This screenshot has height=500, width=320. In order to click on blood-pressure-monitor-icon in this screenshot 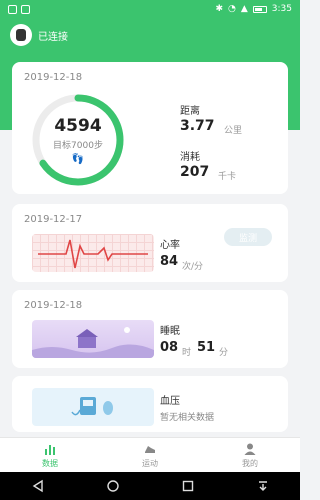, I will do `click(92, 406)`.